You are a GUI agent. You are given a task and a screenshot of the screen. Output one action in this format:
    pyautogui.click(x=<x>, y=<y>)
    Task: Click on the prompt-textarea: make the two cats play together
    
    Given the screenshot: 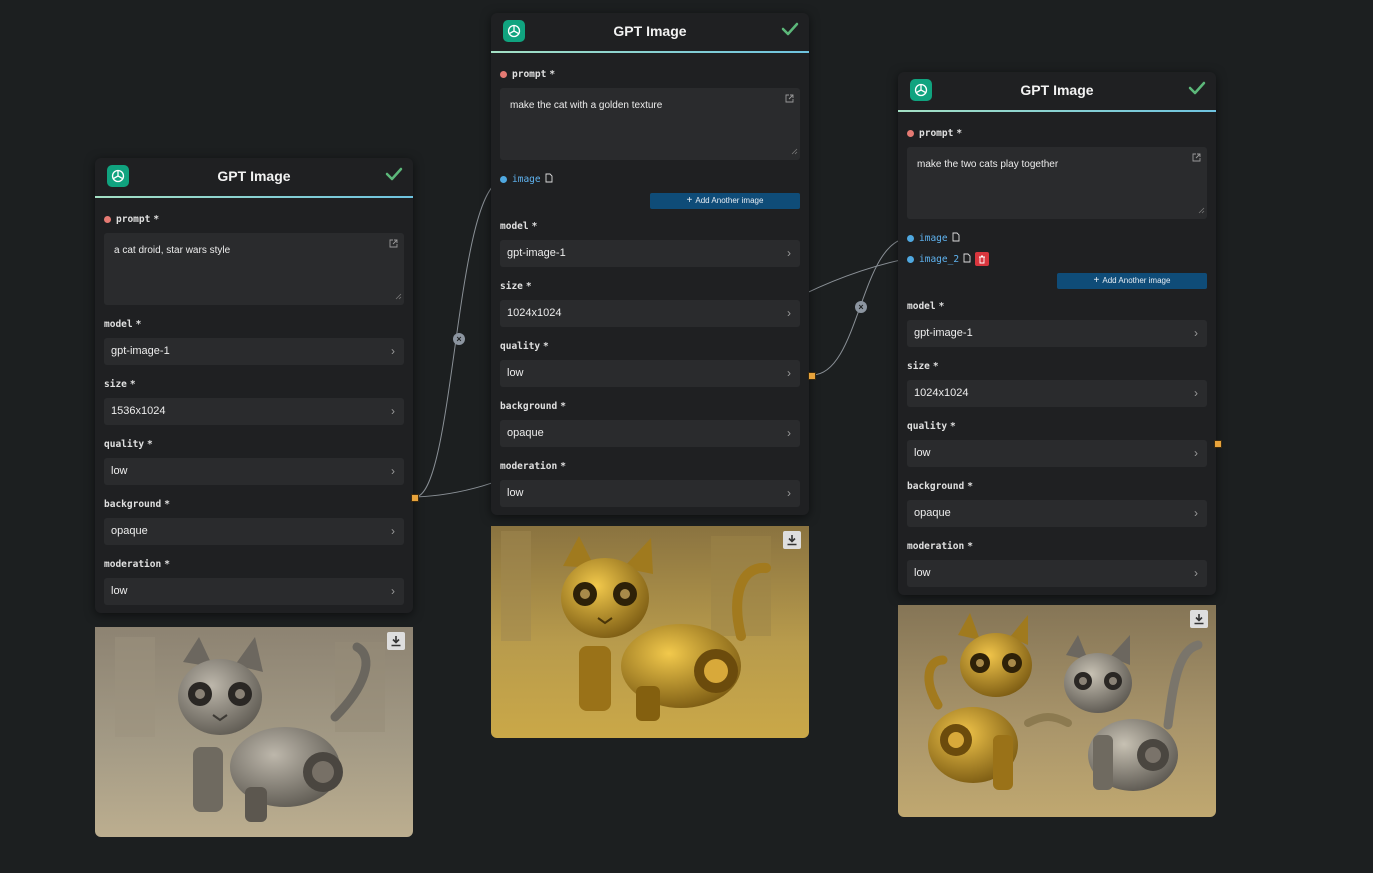 What is the action you would take?
    pyautogui.click(x=1057, y=183)
    